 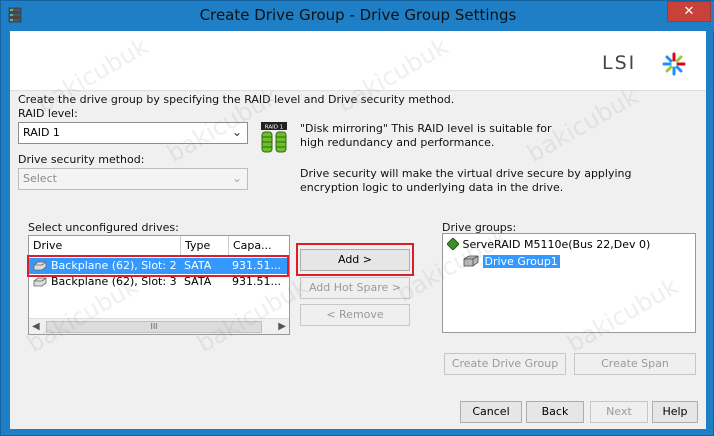 I want to click on tree-item-controller: ServeRAID M5110e(Bus 22,Dev 0), so click(x=548, y=244).